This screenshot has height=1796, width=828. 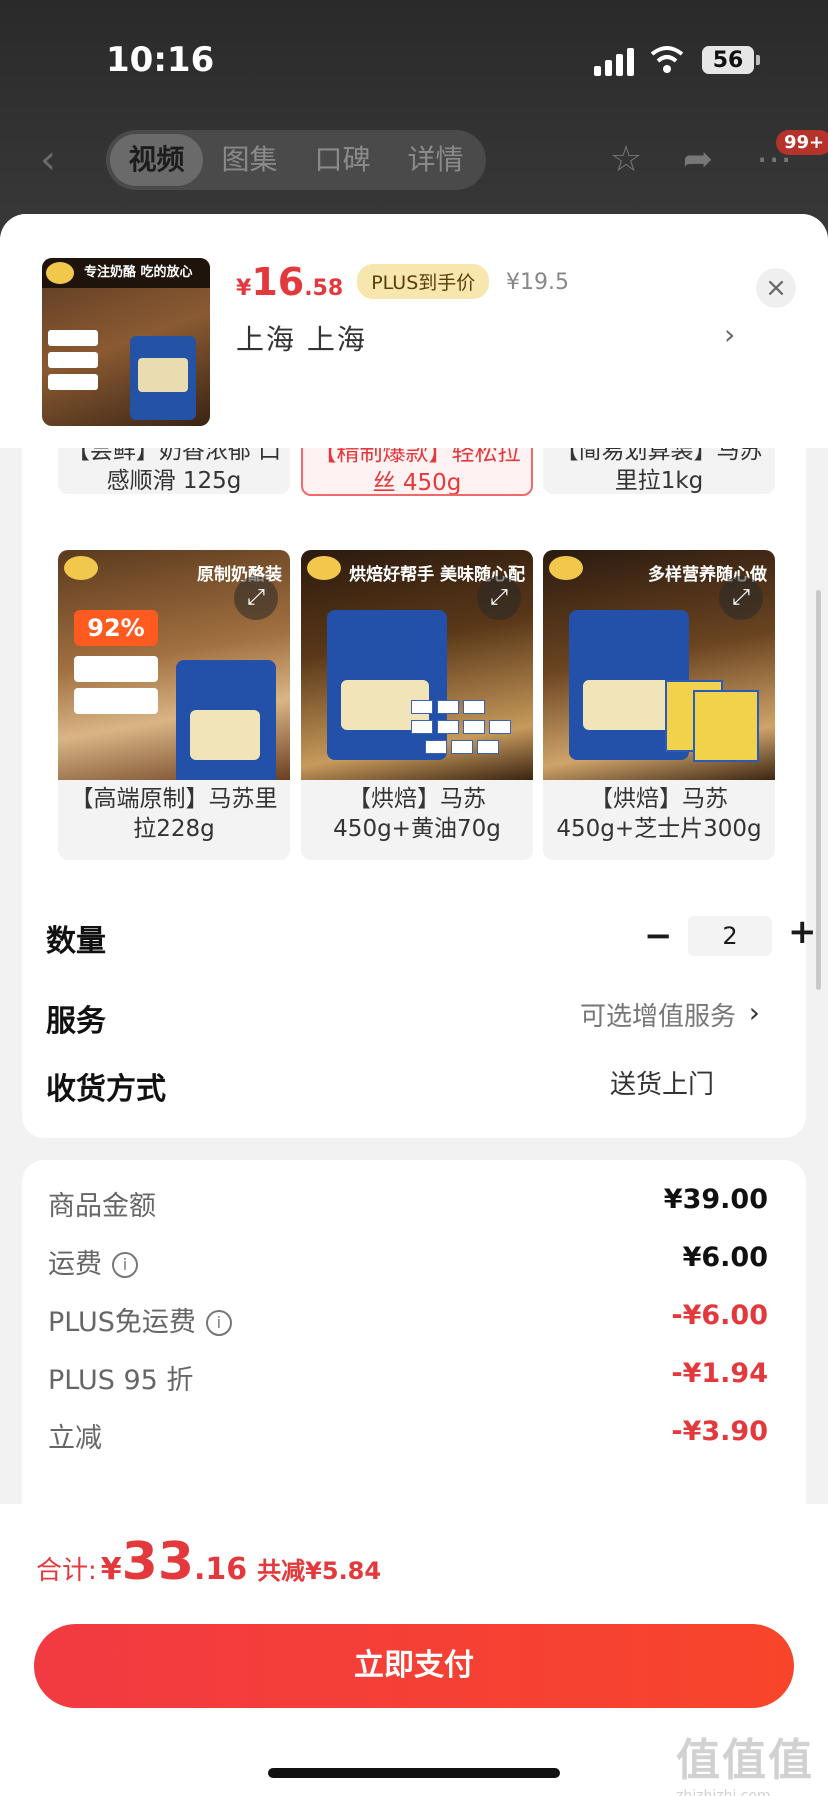 I want to click on quantity-decrease-button: −, so click(x=658, y=936).